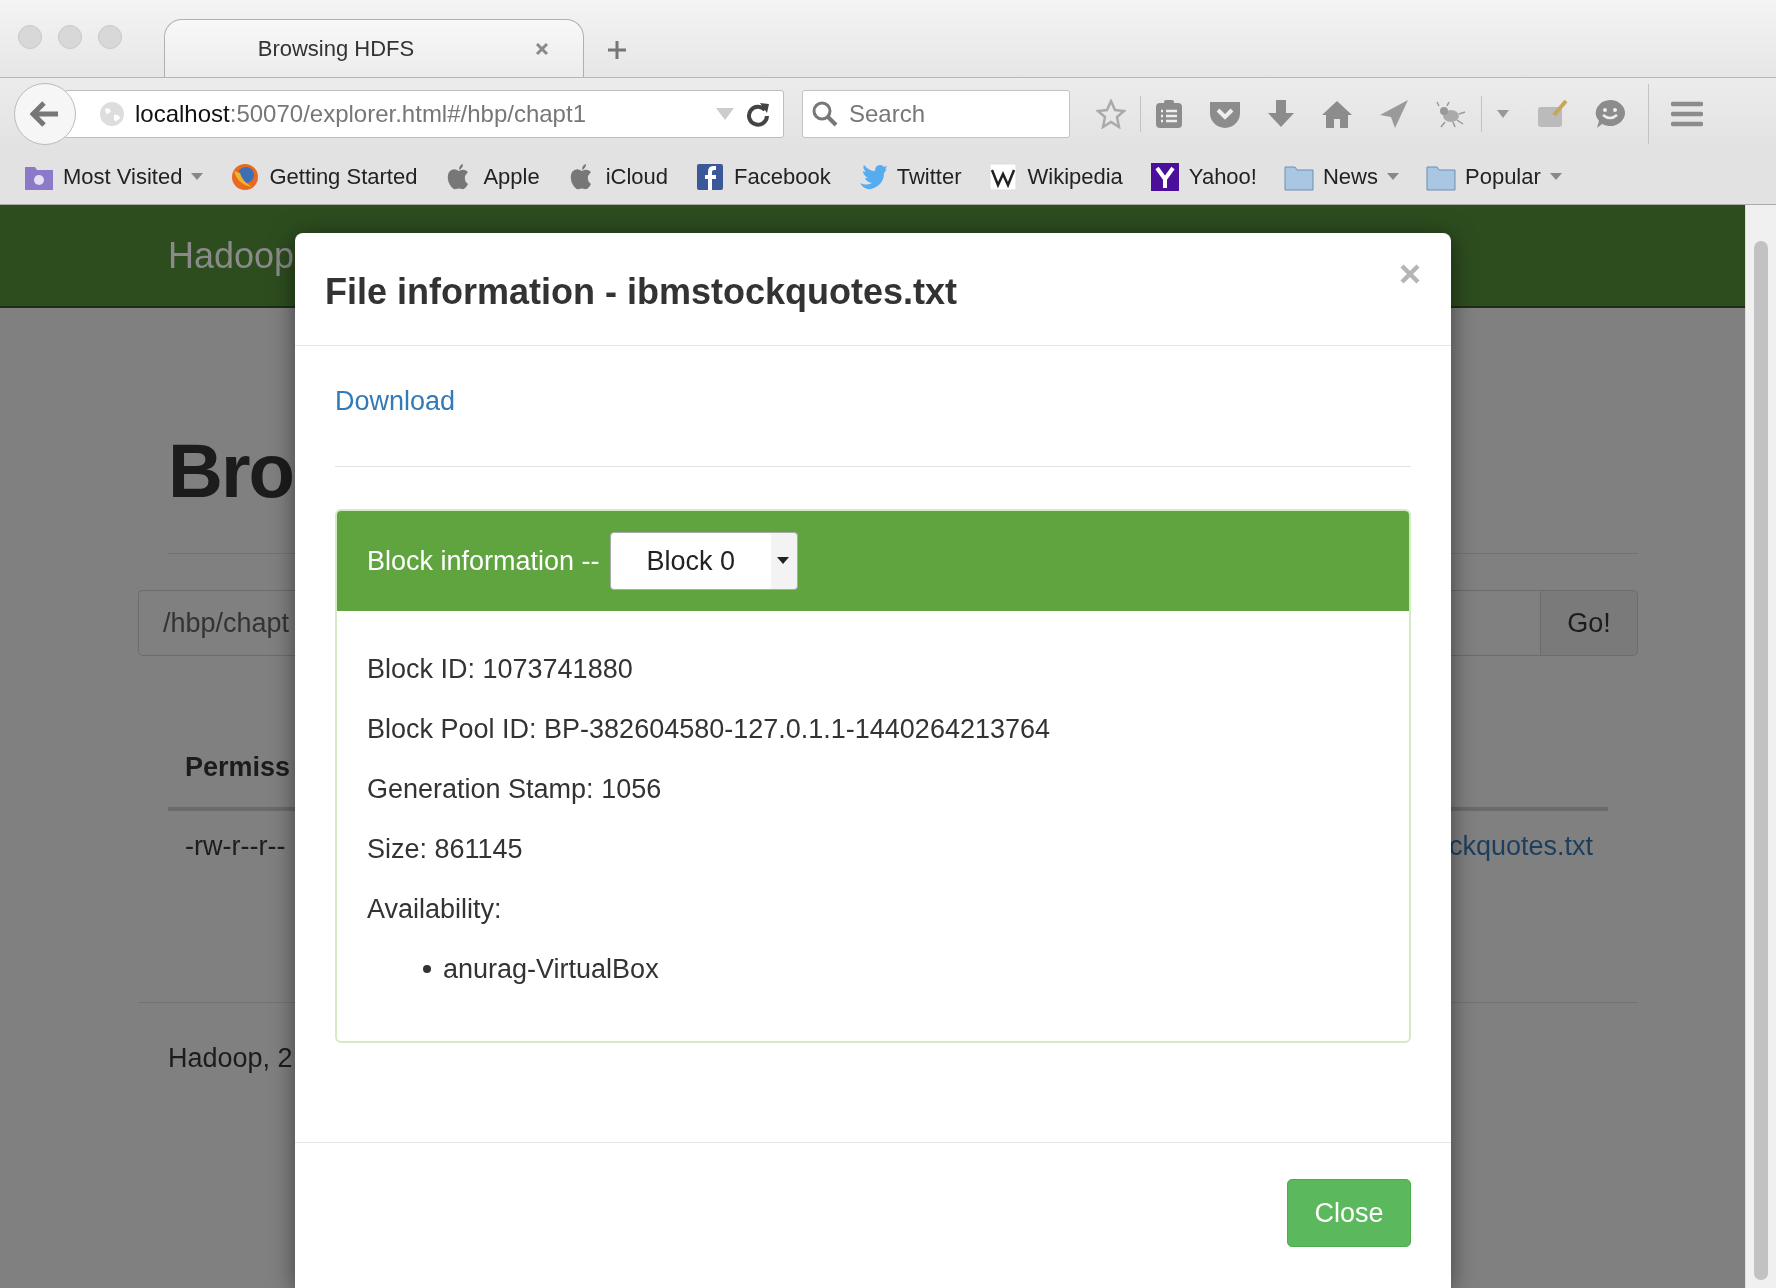 This screenshot has width=1776, height=1288. I want to click on window-close-button, so click(30, 37).